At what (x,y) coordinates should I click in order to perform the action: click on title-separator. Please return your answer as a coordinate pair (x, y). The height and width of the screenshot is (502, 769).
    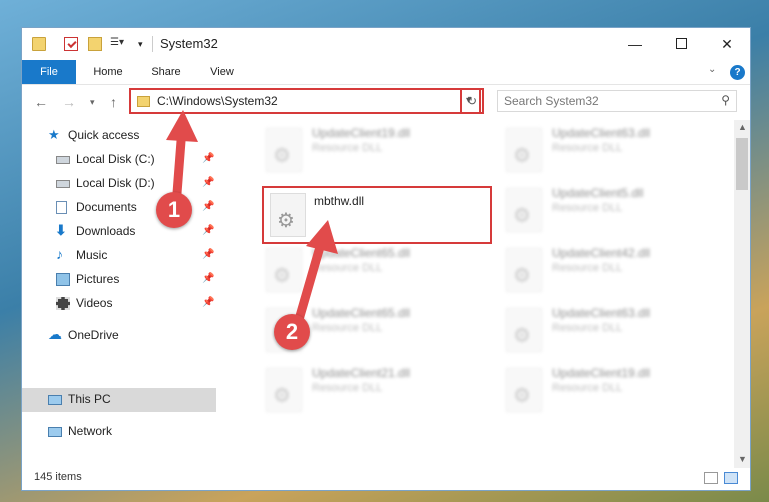
    Looking at the image, I should click on (152, 44).